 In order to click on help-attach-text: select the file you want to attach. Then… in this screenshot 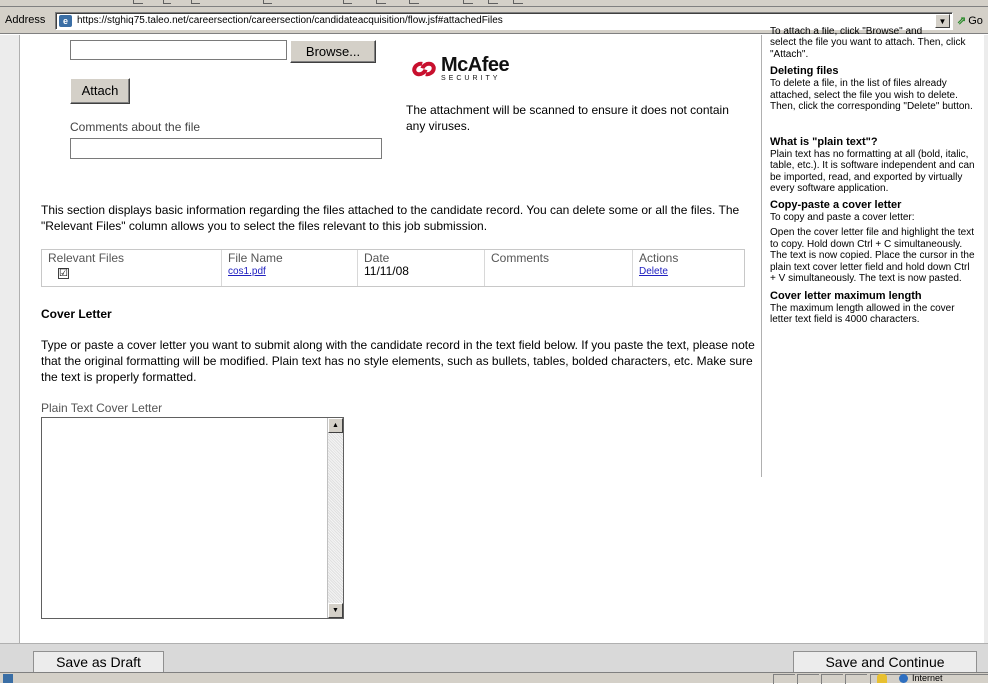, I will do `click(868, 48)`.